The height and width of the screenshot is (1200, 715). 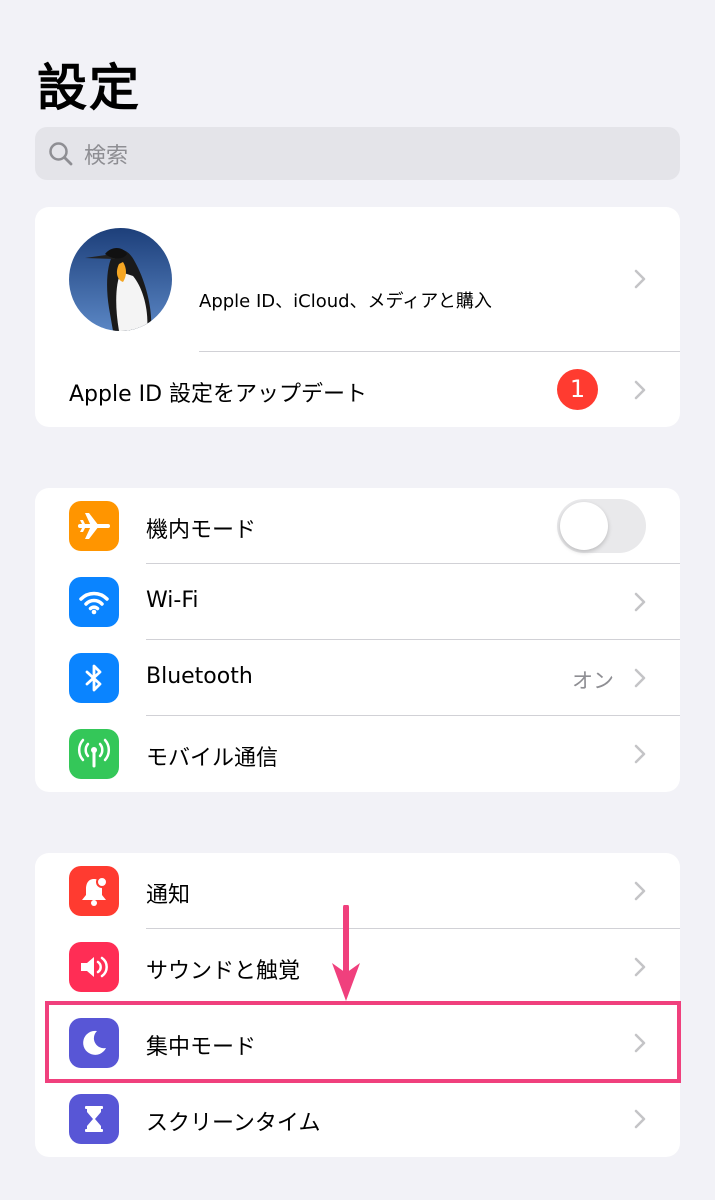 I want to click on wifi-label: Wi-Fi, so click(x=172, y=600).